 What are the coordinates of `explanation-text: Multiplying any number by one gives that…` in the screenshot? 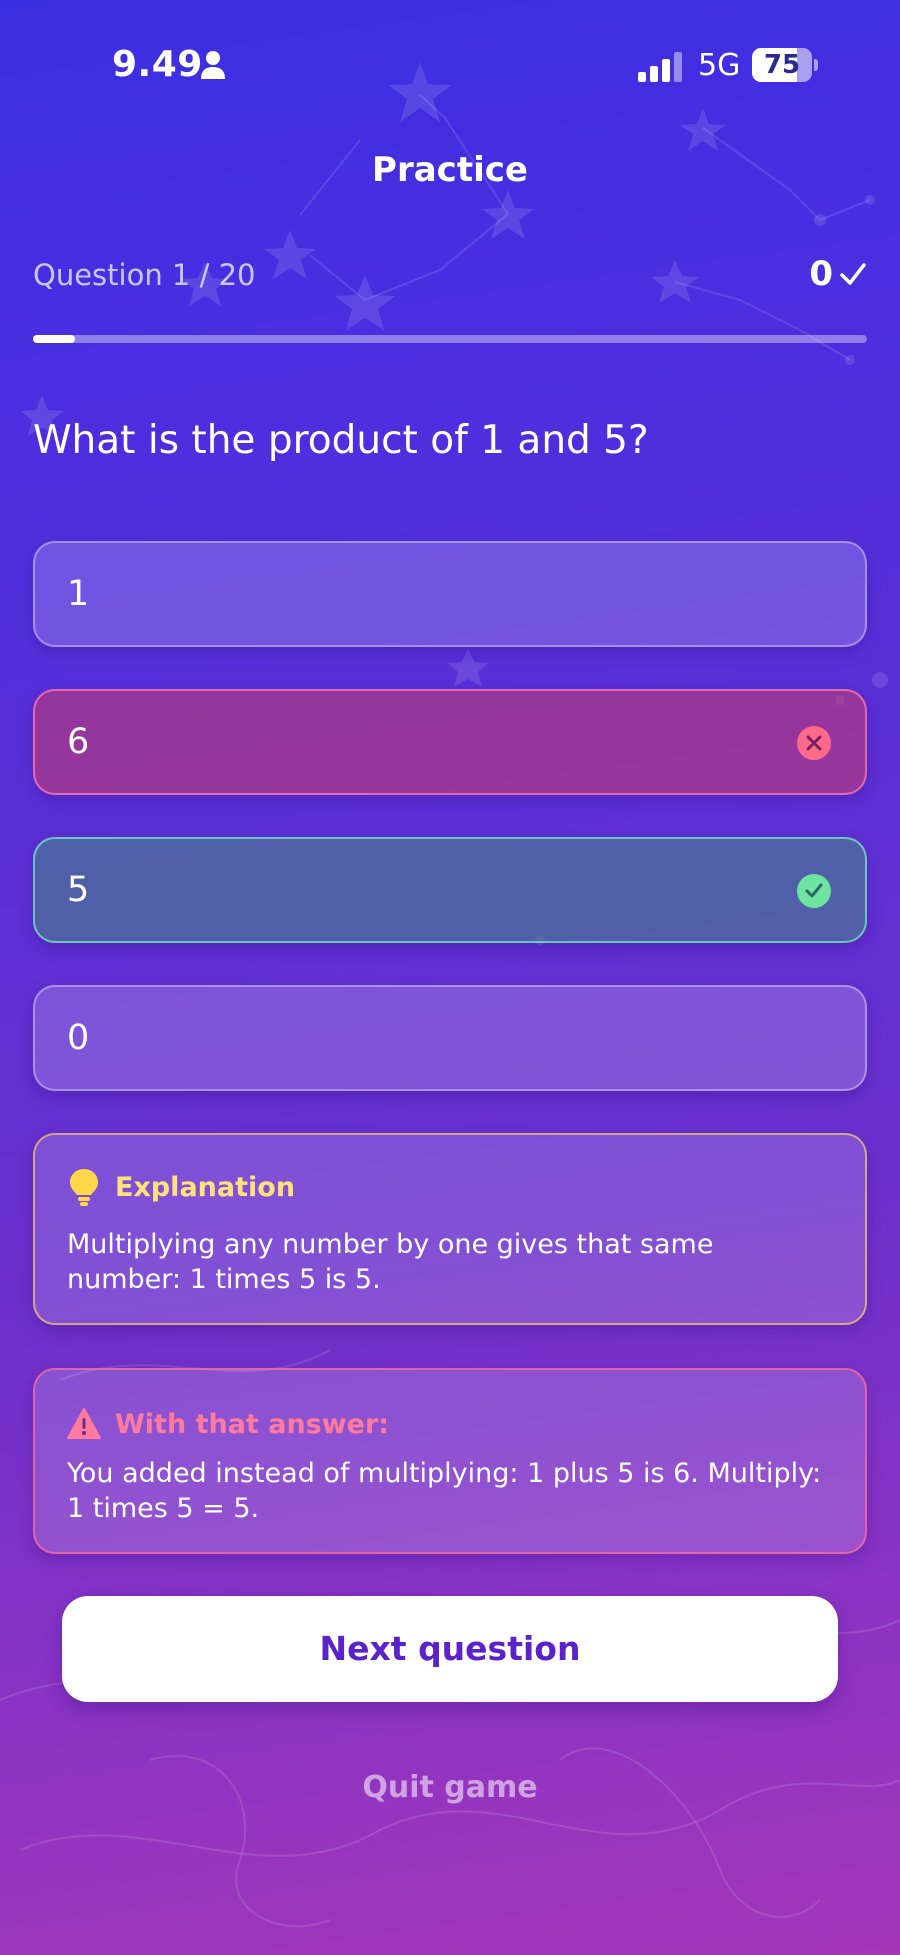 It's located at (390, 1262).